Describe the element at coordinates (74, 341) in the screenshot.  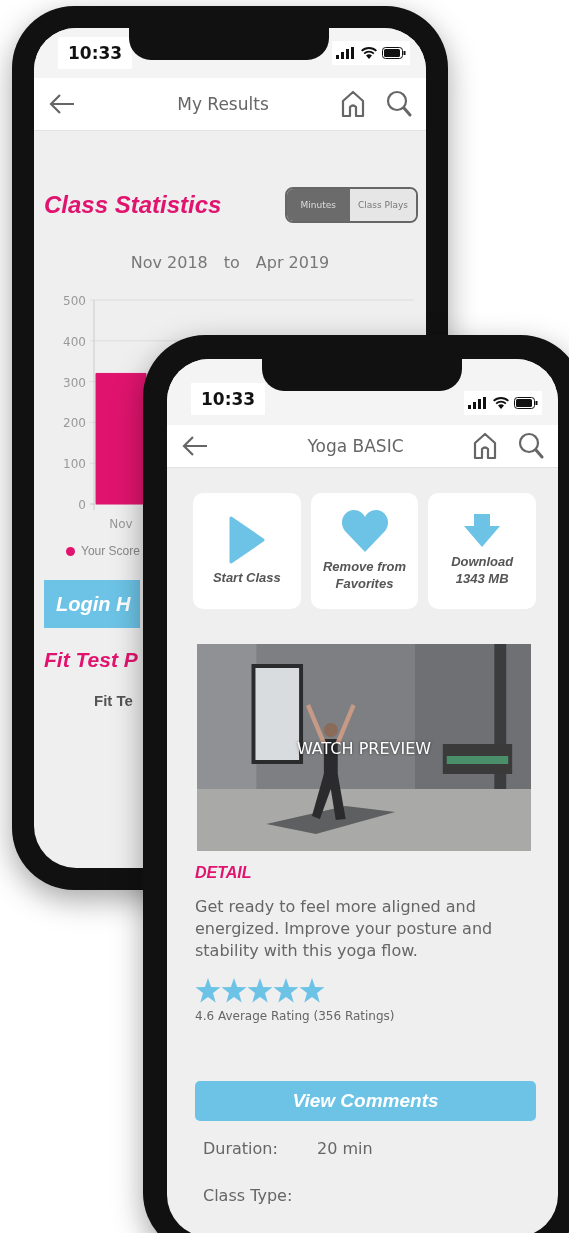
I see `y-tick-label: 400` at that location.